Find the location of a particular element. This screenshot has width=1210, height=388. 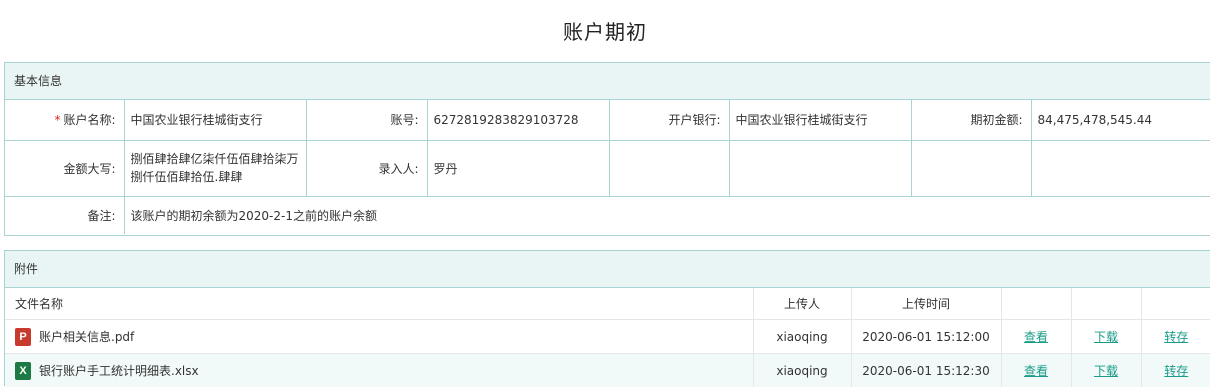

file-name-cell: P 账户相关信息.pdf is located at coordinates (379, 336).